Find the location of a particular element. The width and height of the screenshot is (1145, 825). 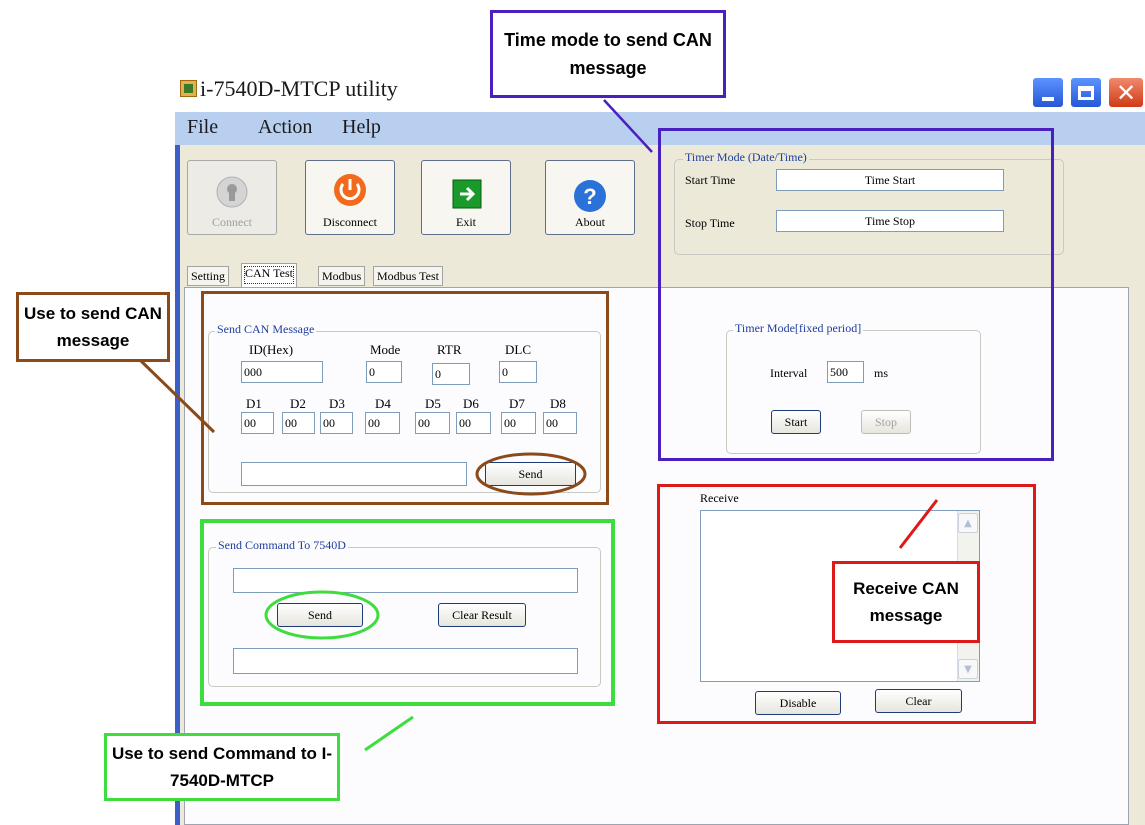

d8-input: 00 is located at coordinates (560, 423).